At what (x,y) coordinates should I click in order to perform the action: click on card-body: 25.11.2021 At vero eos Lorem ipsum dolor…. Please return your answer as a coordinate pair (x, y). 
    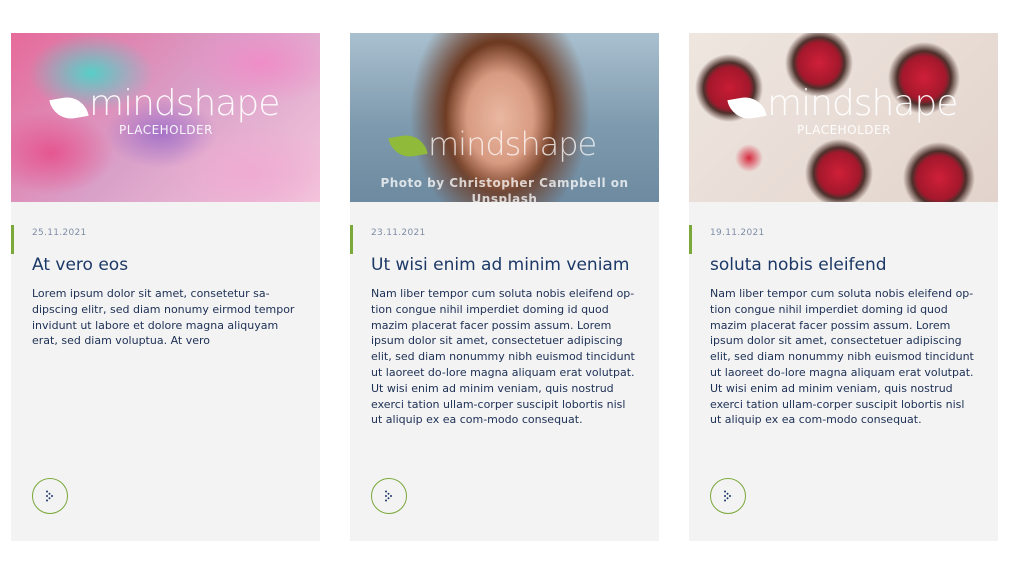
    Looking at the image, I should click on (165, 275).